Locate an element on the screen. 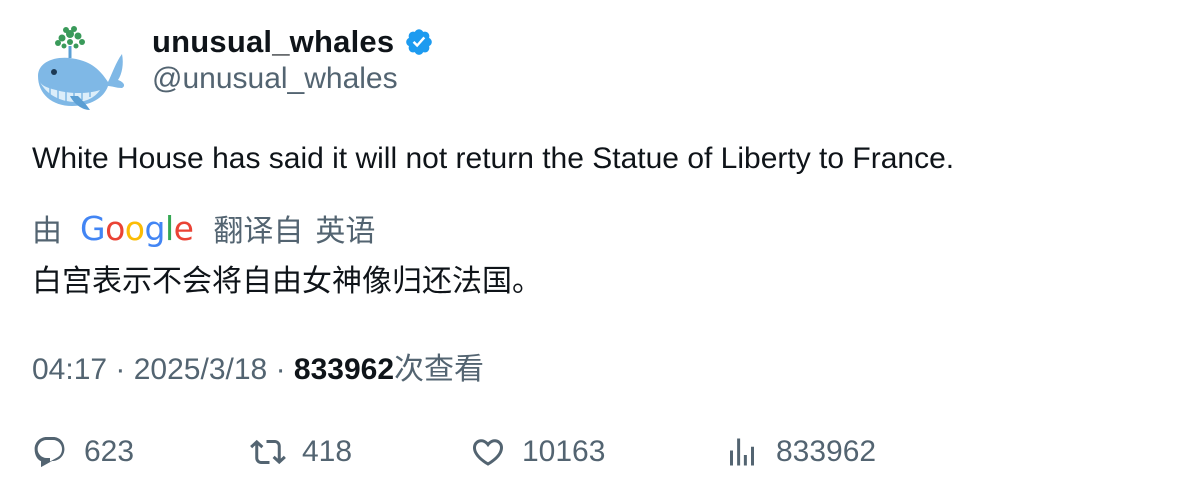 This screenshot has height=498, width=1196. like-count: 10163 is located at coordinates (564, 451).